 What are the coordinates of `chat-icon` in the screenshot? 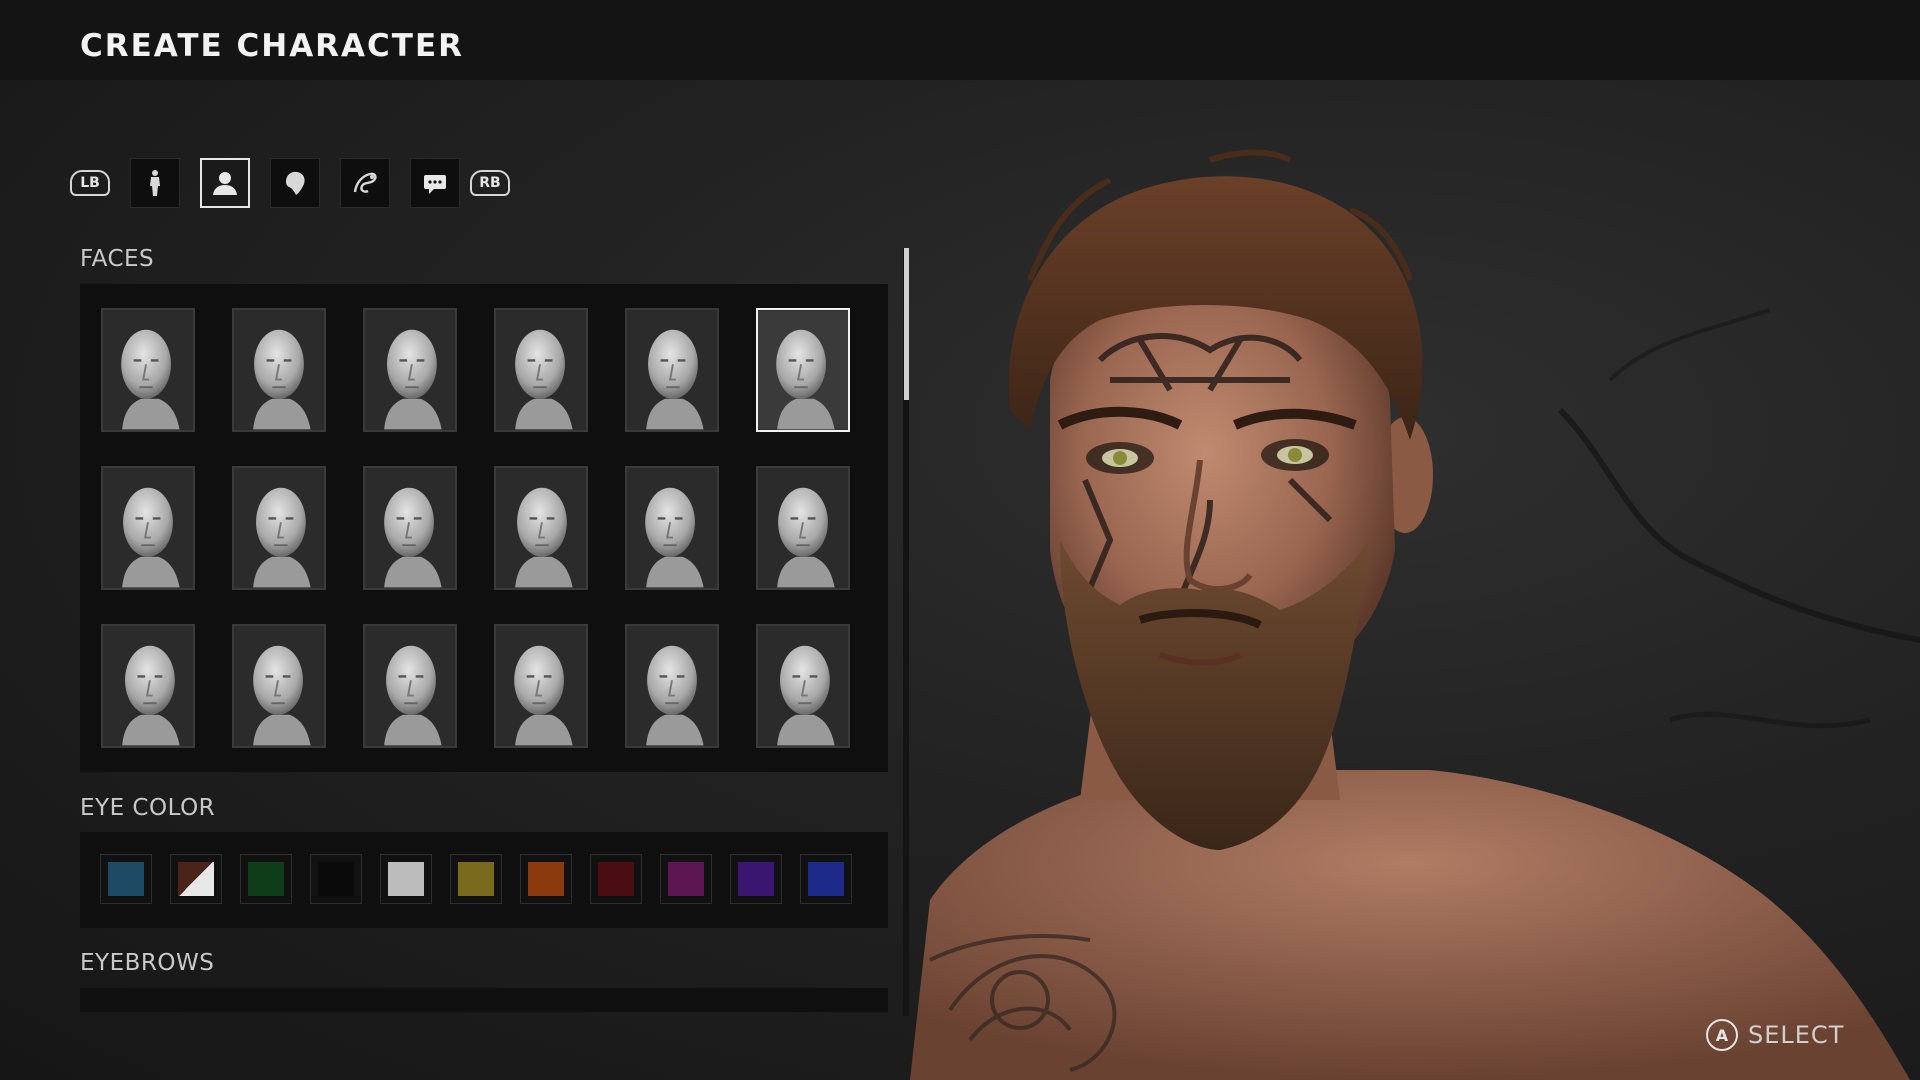 It's located at (435, 184).